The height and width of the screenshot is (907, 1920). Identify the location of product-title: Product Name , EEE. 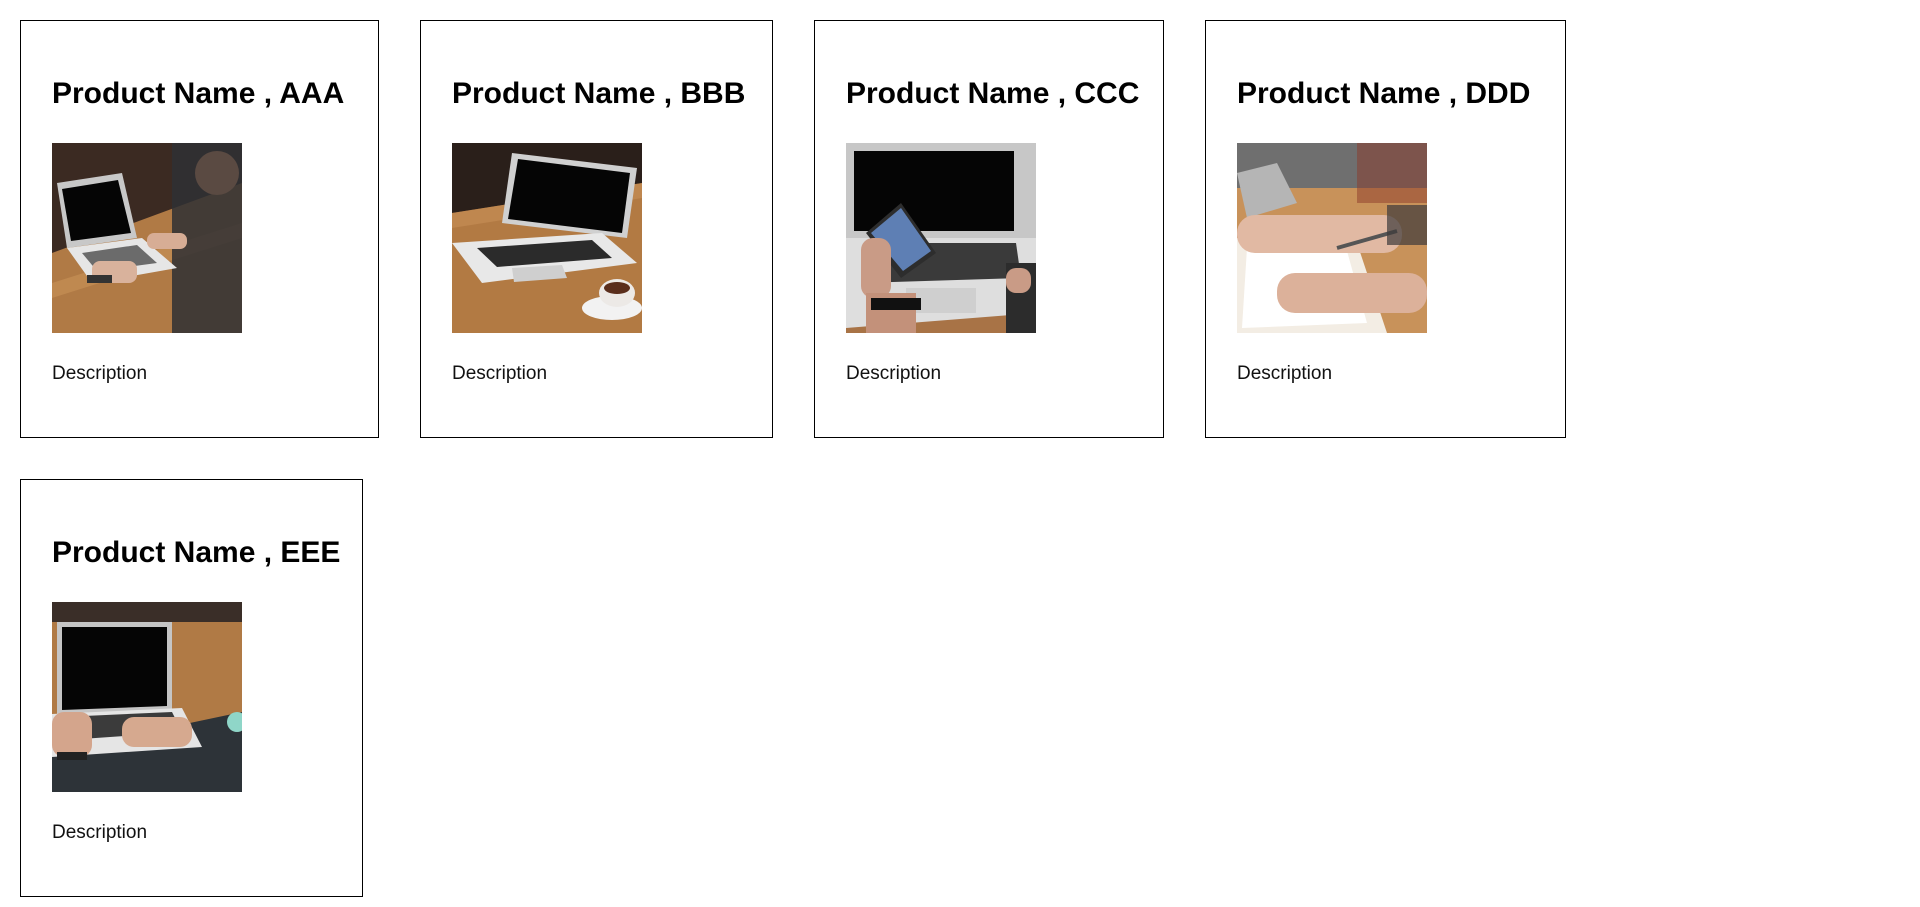
(196, 552).